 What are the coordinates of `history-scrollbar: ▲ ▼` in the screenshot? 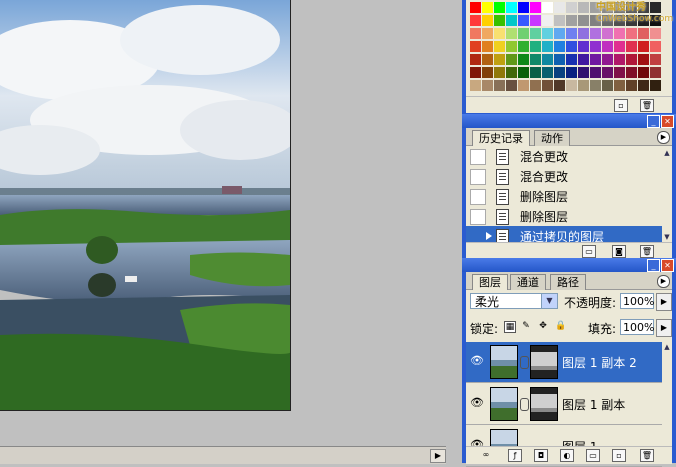 It's located at (667, 195).